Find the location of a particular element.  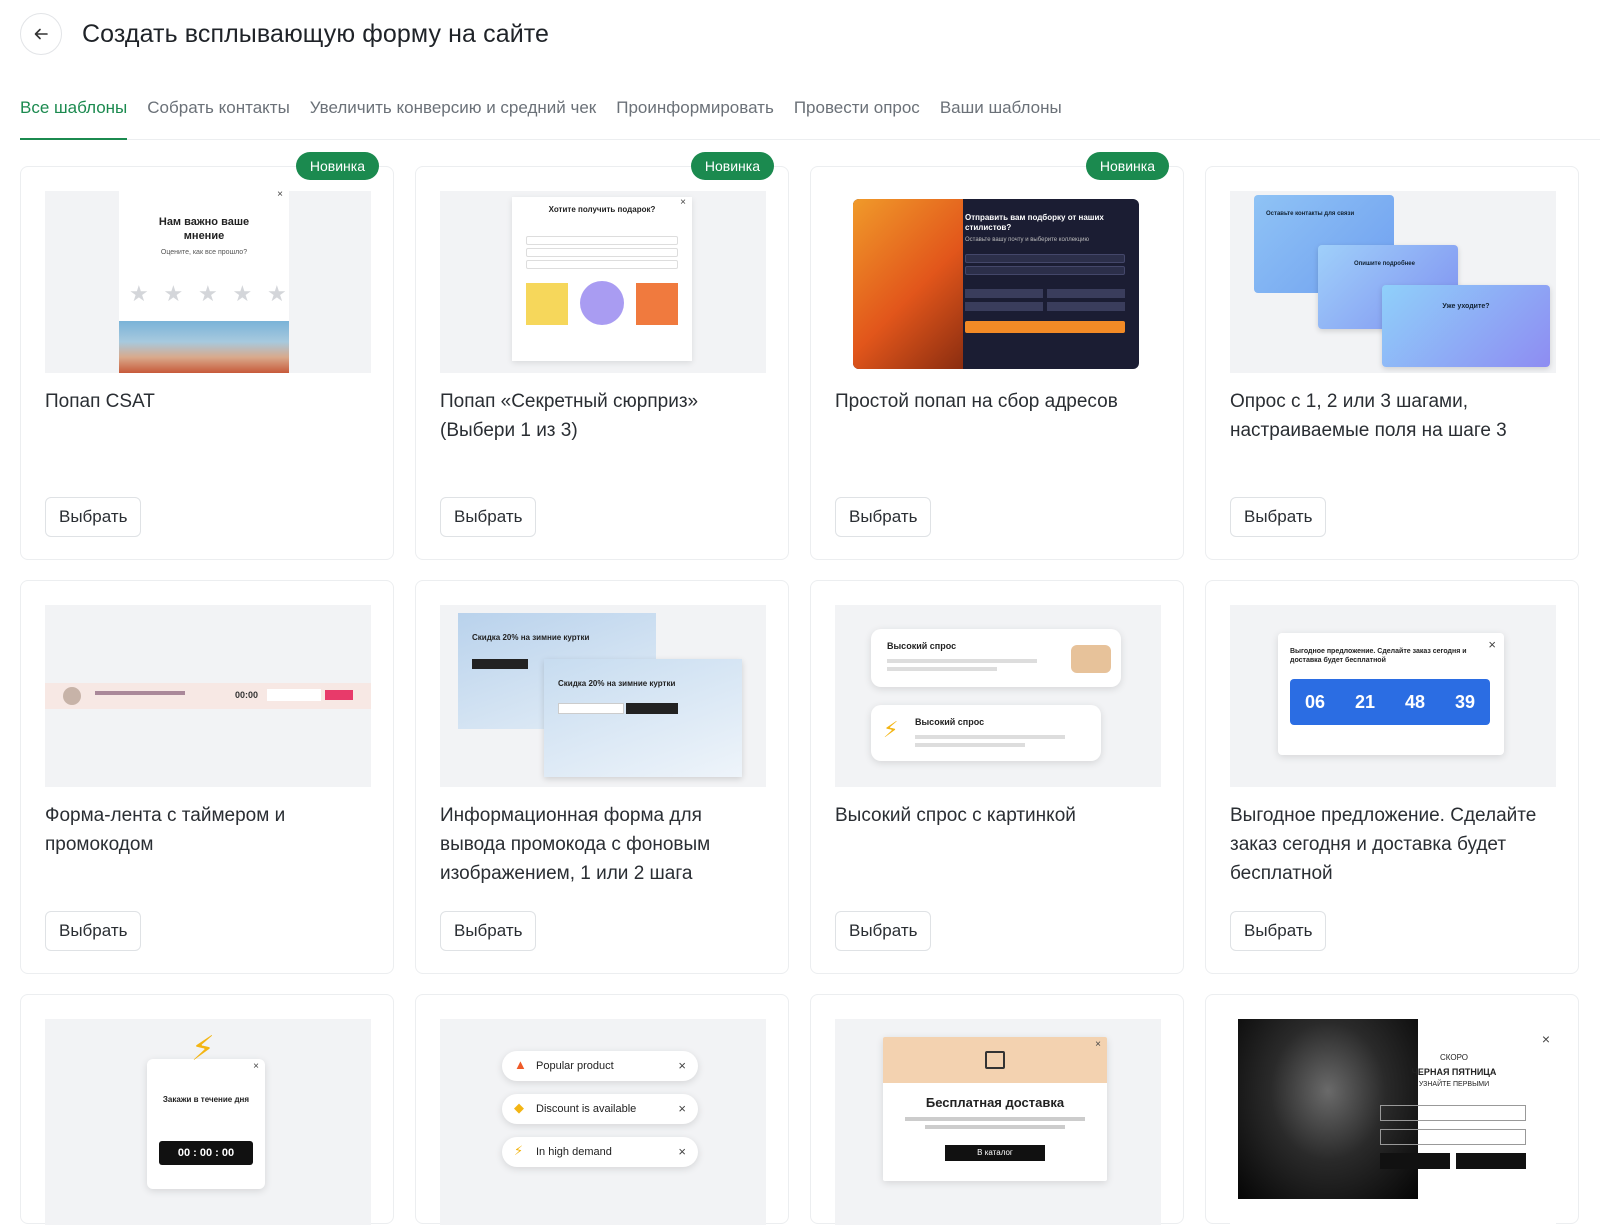

tab-collect-contacts: Собрать контакты is located at coordinates (218, 116).